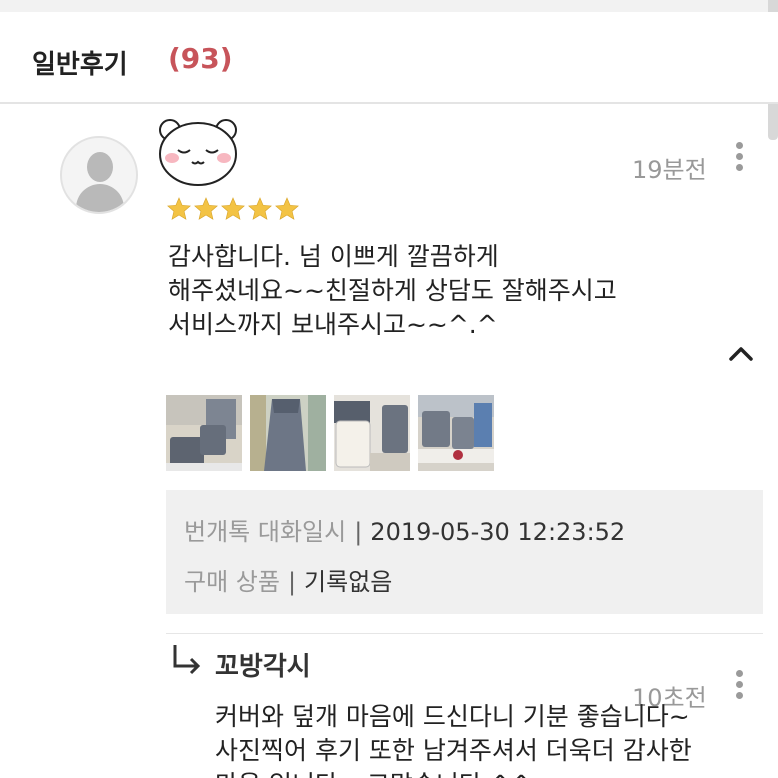  I want to click on blushing-bear-emoticon, so click(198, 152).